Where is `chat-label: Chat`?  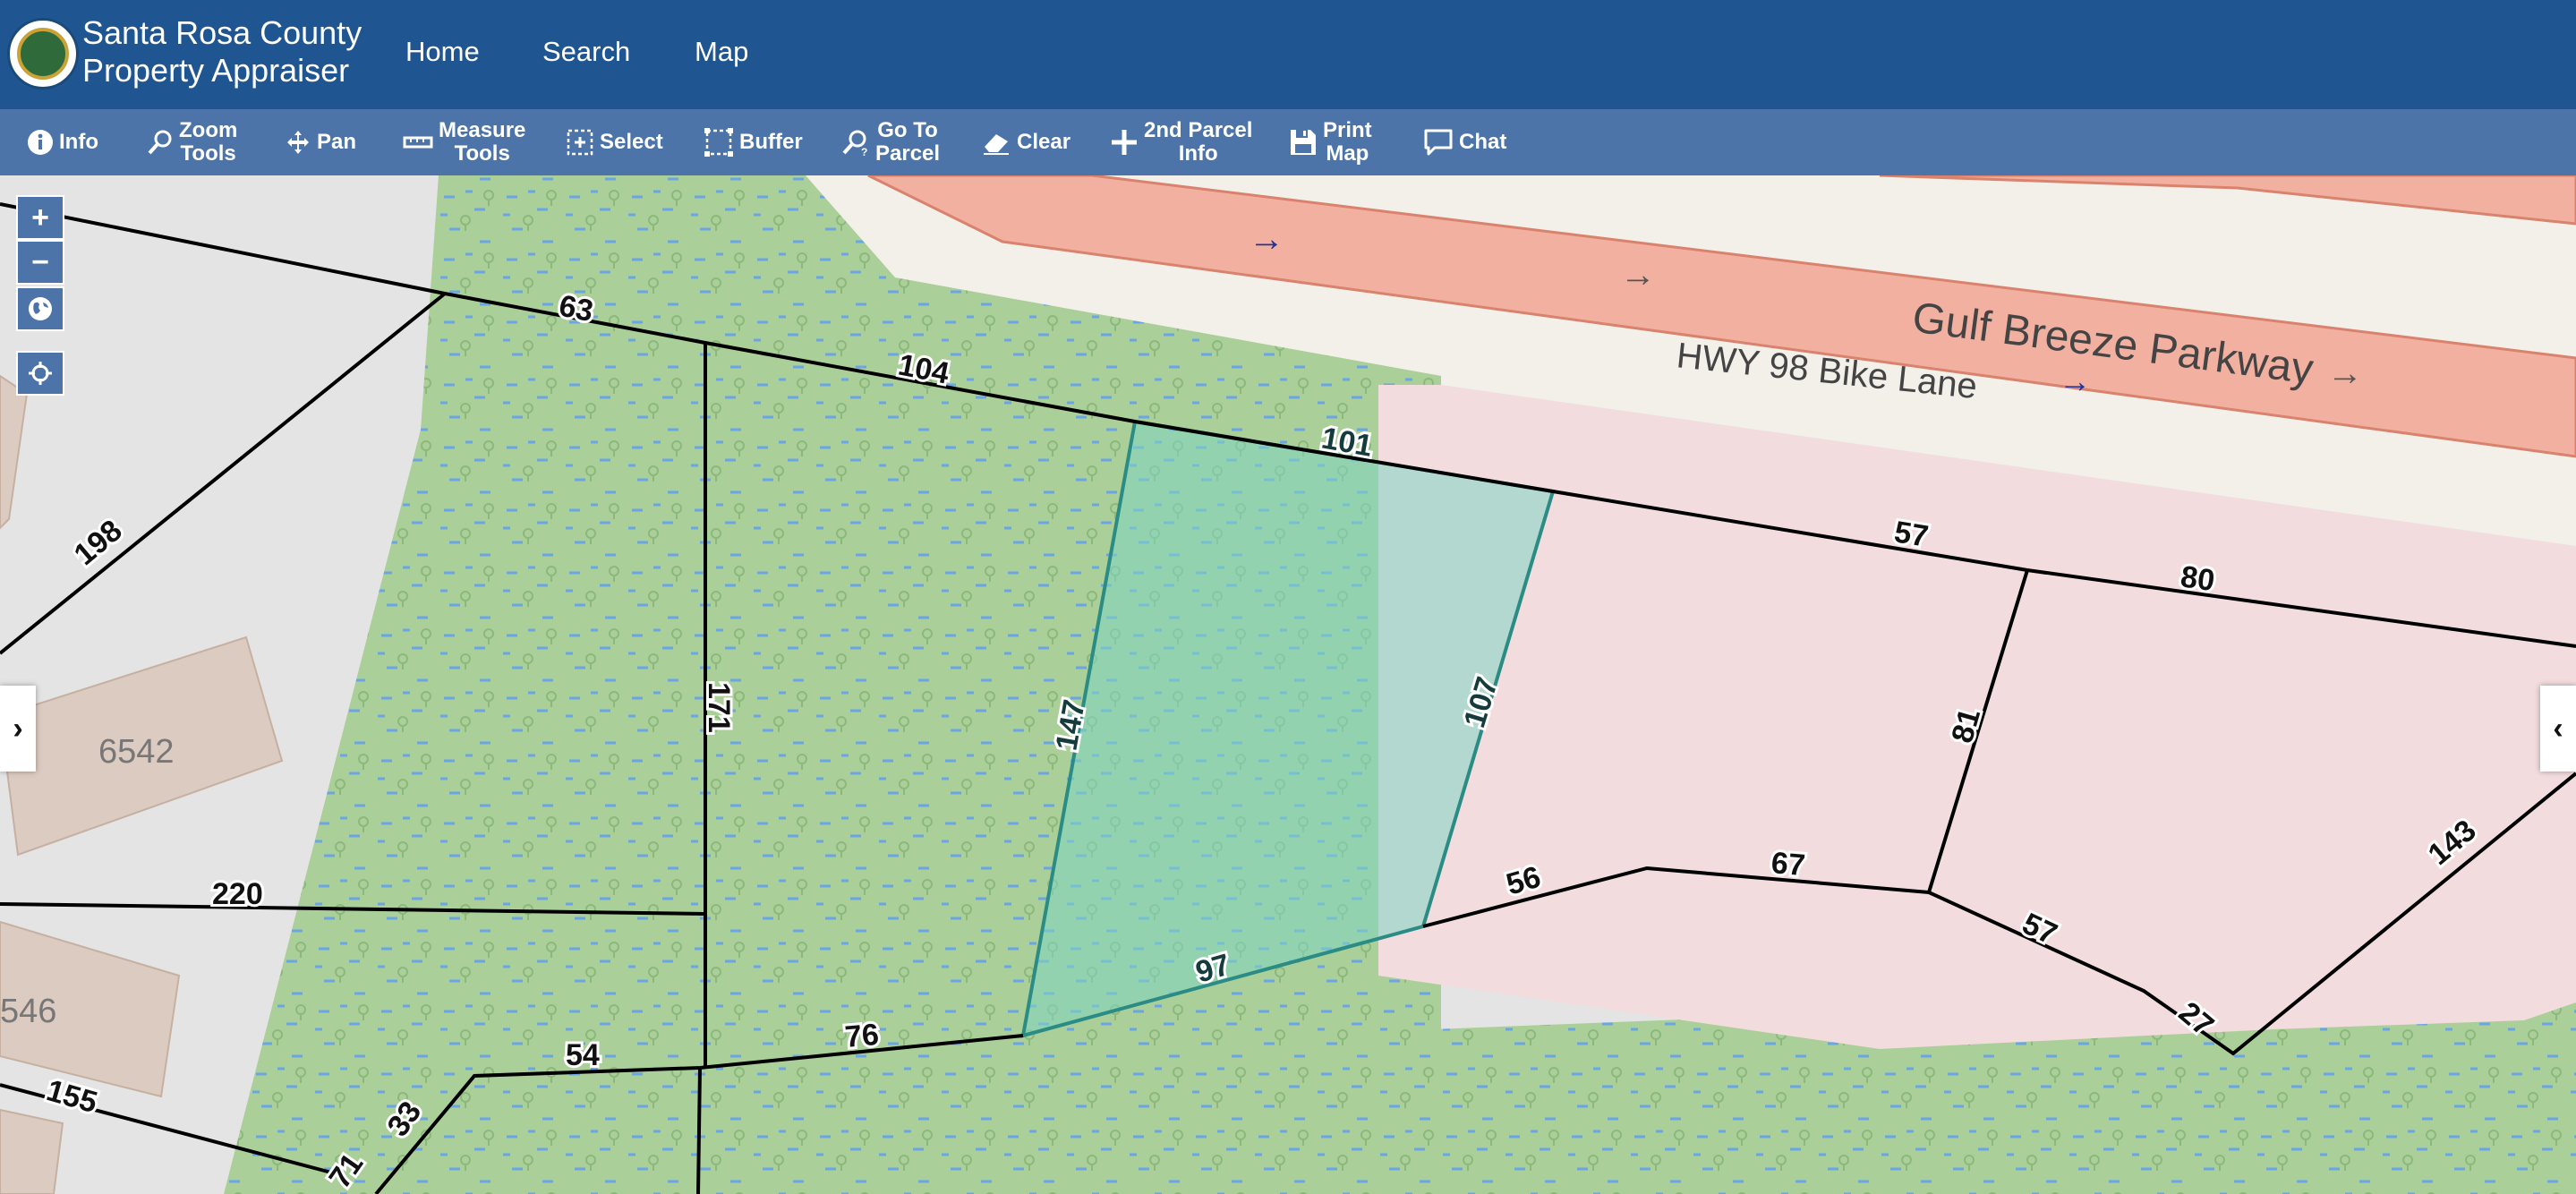
chat-label: Chat is located at coordinates (1483, 142).